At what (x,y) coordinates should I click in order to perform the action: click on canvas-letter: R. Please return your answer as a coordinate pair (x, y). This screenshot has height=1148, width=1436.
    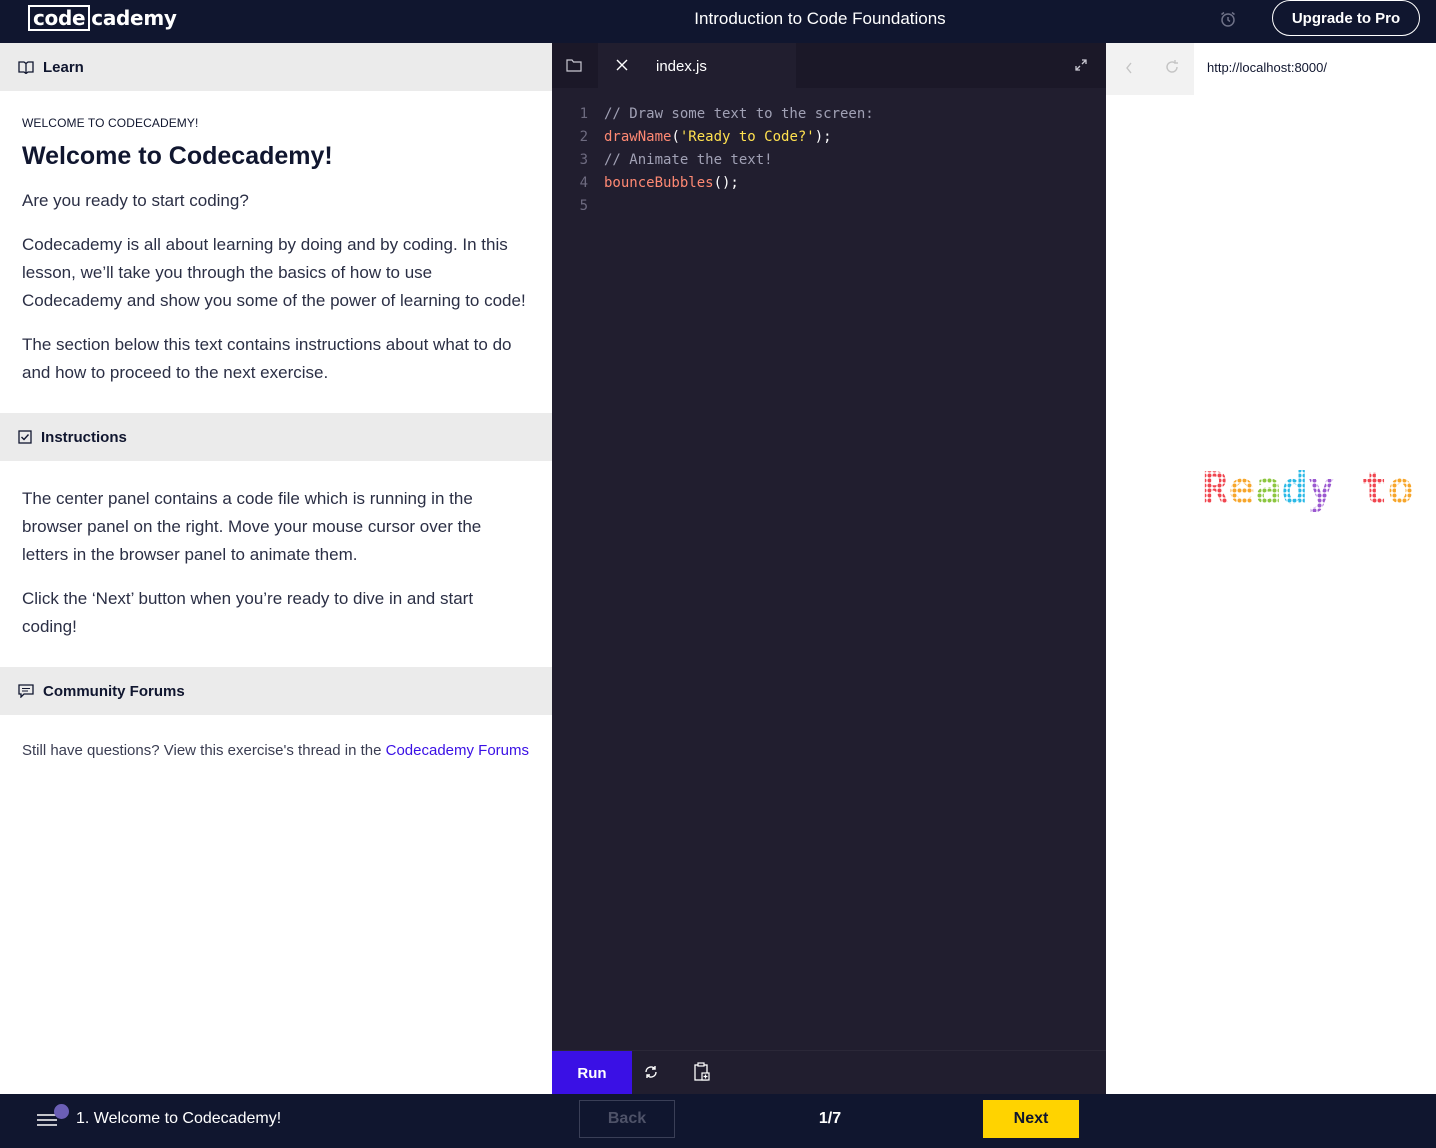
    Looking at the image, I should click on (1215, 488).